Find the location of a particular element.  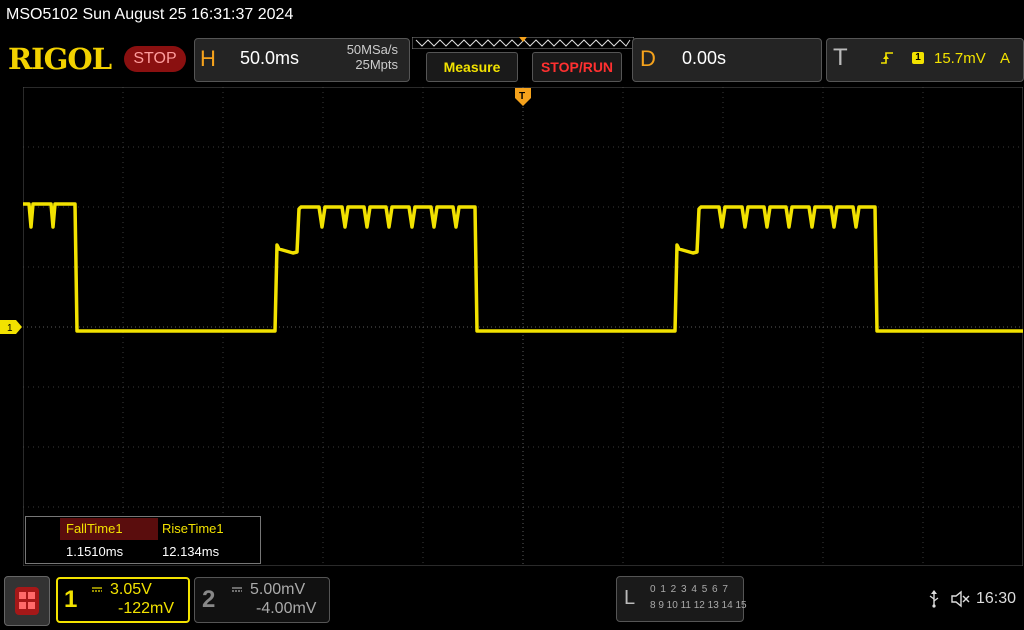

acquisition-info: 50MSa/s 25Mpts is located at coordinates (349, 57).